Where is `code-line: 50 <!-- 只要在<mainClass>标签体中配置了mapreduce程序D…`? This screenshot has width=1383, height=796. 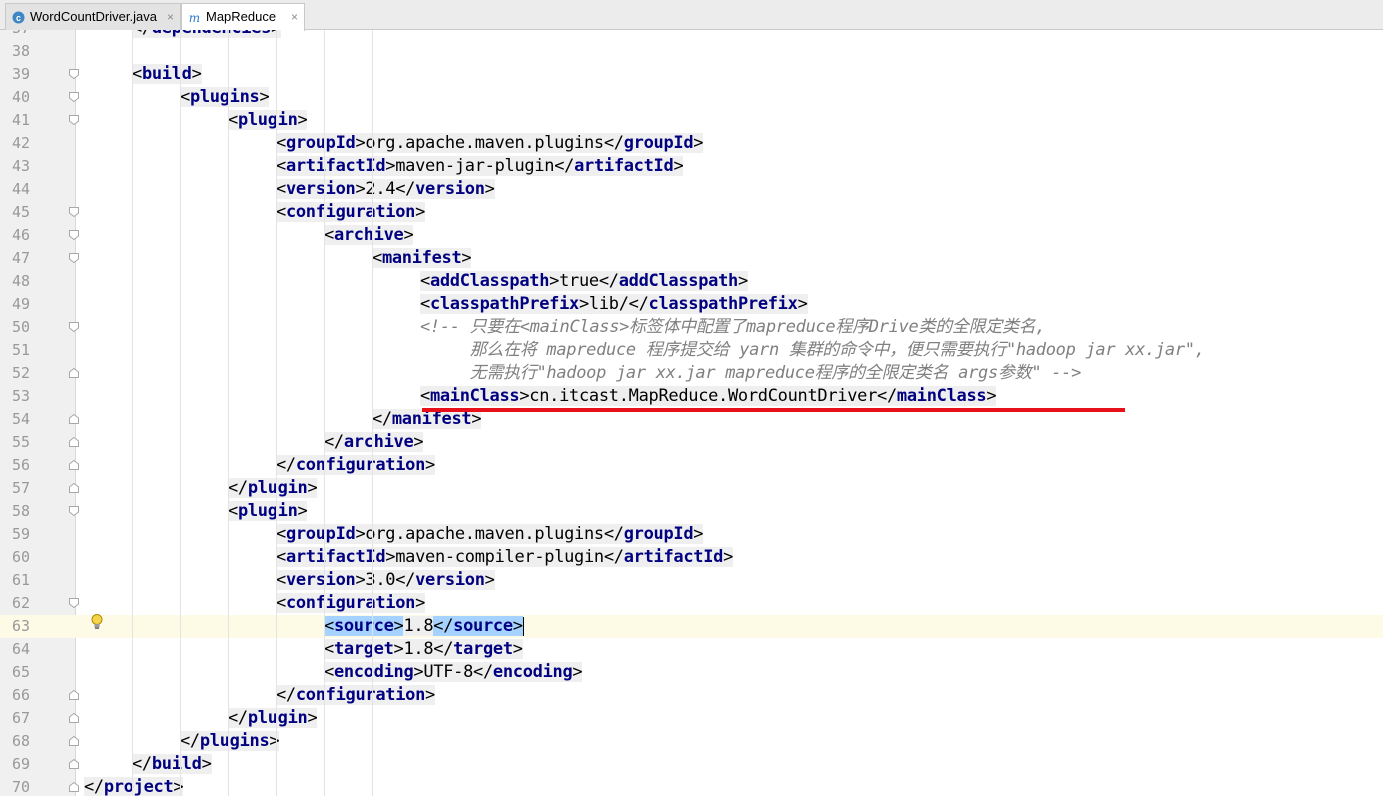 code-line: 50 <!-- 只要在<mainClass>标签体中配置了mapreduce程序D… is located at coordinates (691, 327).